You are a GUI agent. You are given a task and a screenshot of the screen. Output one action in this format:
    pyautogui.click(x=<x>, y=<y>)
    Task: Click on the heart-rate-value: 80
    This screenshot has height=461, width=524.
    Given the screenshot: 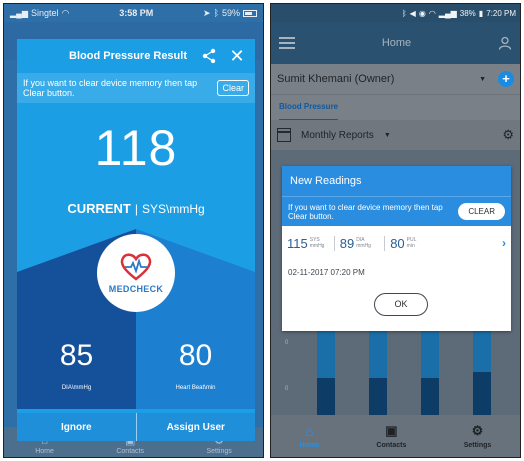 What is the action you would take?
    pyautogui.click(x=195, y=355)
    